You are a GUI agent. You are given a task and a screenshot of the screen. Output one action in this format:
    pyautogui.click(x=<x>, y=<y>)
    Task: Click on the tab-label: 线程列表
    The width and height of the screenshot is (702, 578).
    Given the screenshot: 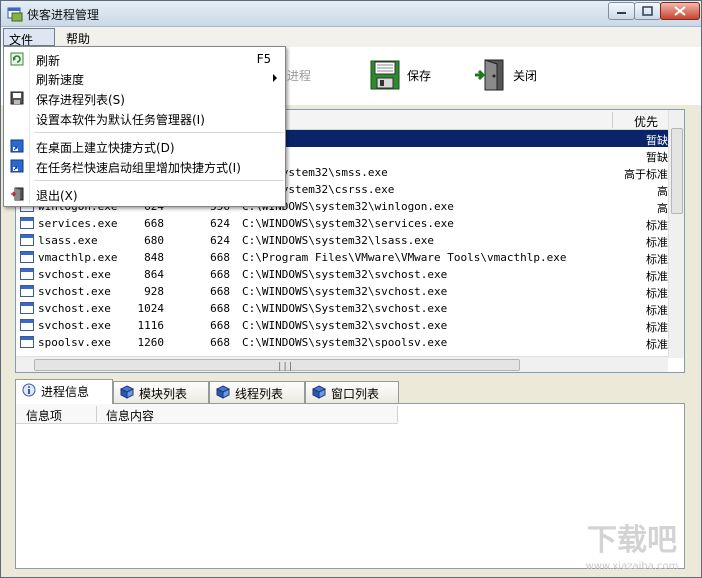 What is the action you would take?
    pyautogui.click(x=259, y=394)
    